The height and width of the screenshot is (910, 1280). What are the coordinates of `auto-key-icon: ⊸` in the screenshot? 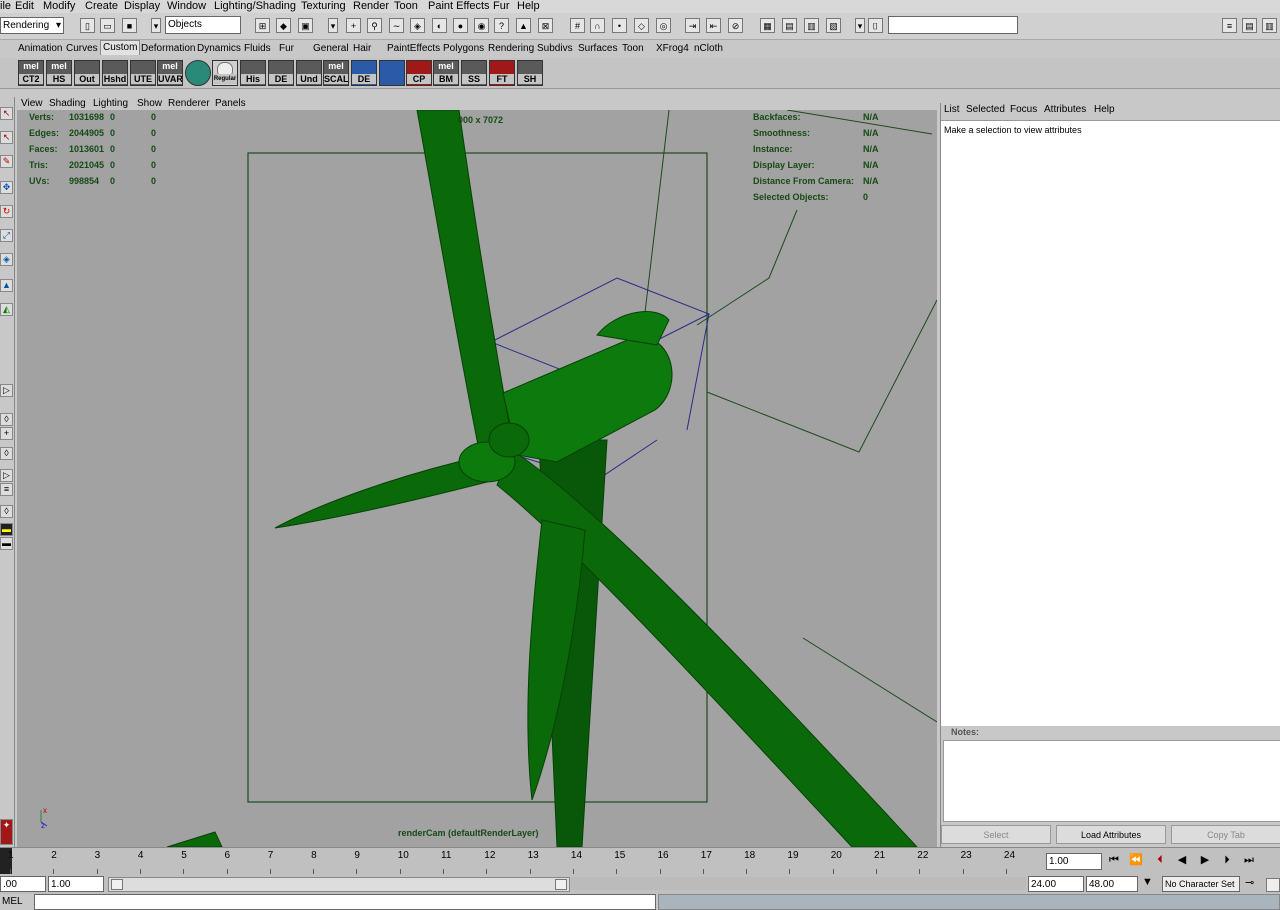 It's located at (1249, 882).